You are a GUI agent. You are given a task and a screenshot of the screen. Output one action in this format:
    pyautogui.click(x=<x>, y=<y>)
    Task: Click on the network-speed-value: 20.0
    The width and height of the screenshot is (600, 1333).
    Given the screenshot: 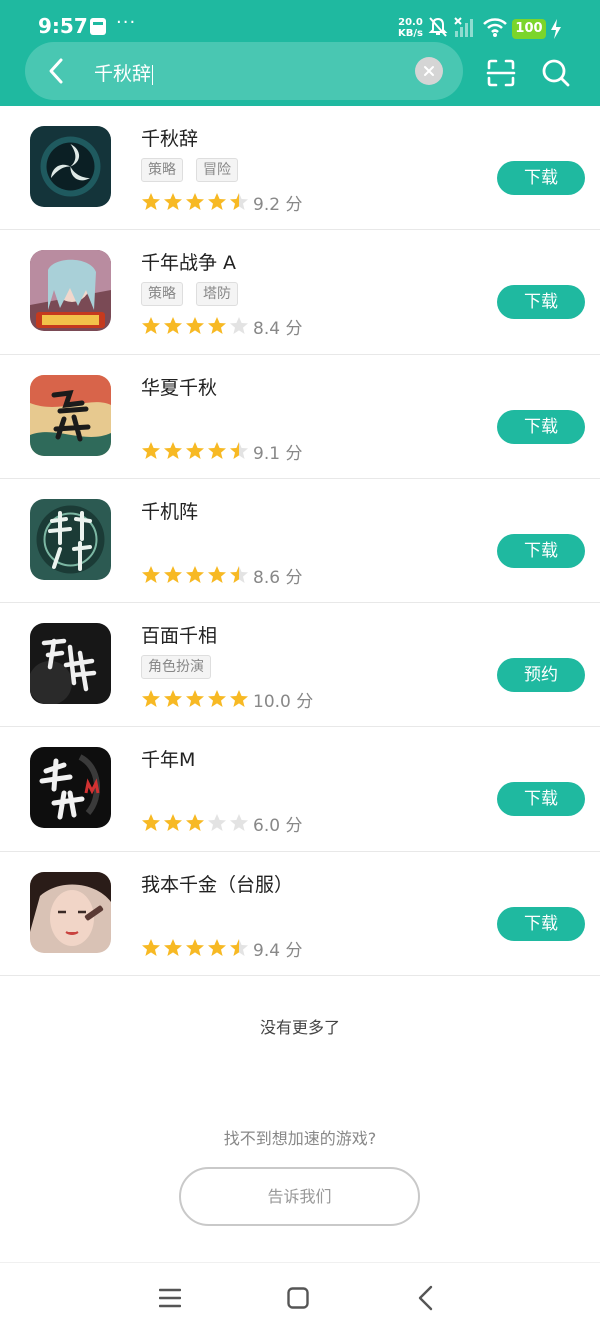 What is the action you would take?
    pyautogui.click(x=410, y=22)
    